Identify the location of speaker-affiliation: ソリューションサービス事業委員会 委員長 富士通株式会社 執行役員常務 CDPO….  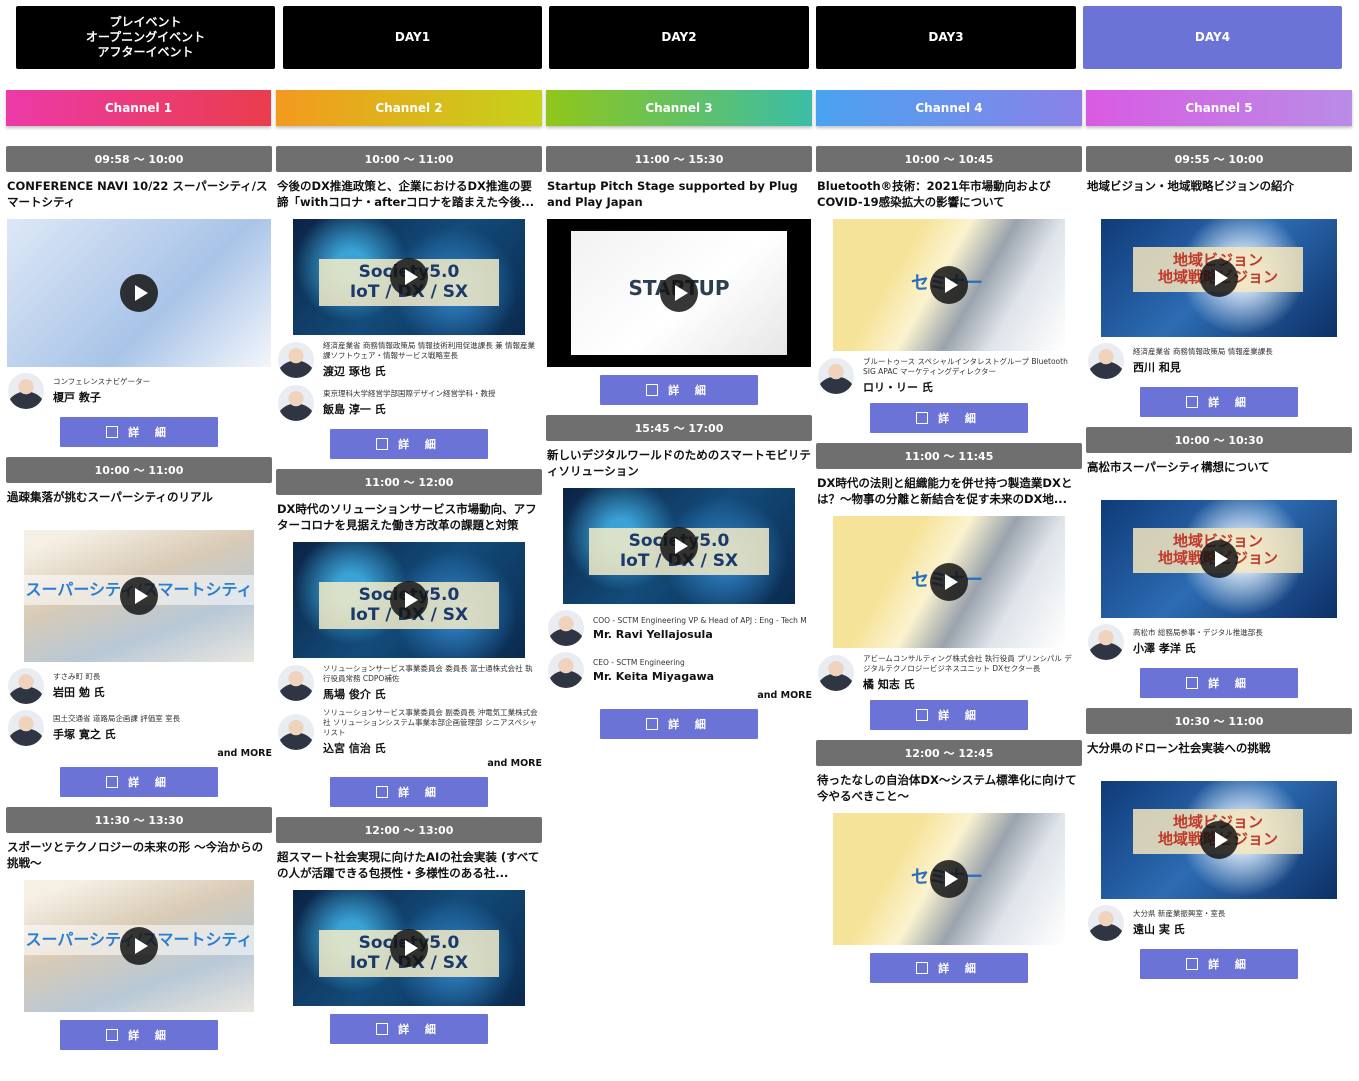
(428, 673).